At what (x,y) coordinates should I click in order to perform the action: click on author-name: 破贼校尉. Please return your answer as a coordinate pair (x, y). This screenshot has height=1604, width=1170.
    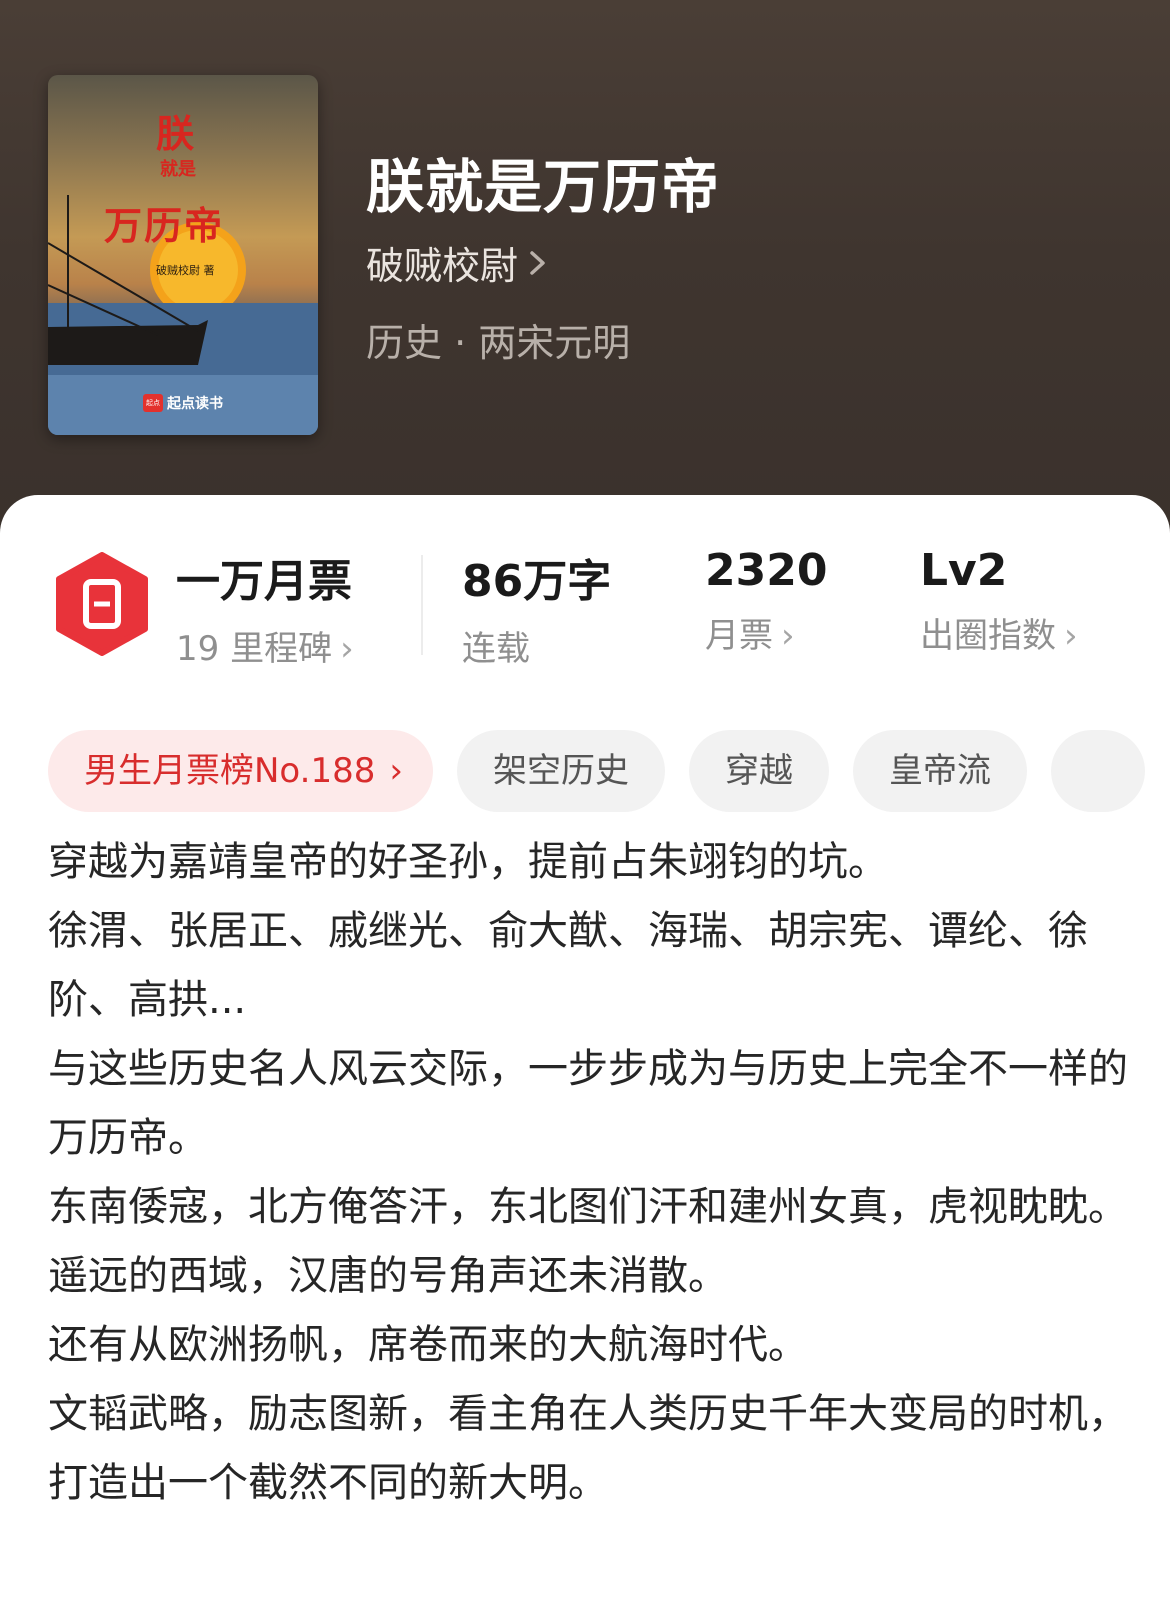
    Looking at the image, I should click on (442, 266).